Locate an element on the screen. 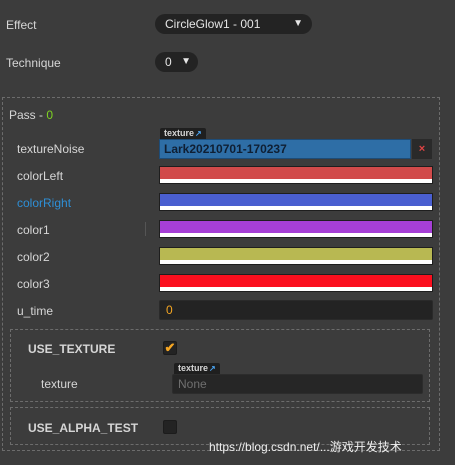 The width and height of the screenshot is (455, 465). effect-select: CircleGlow1 - 001 ▼ is located at coordinates (233, 24).